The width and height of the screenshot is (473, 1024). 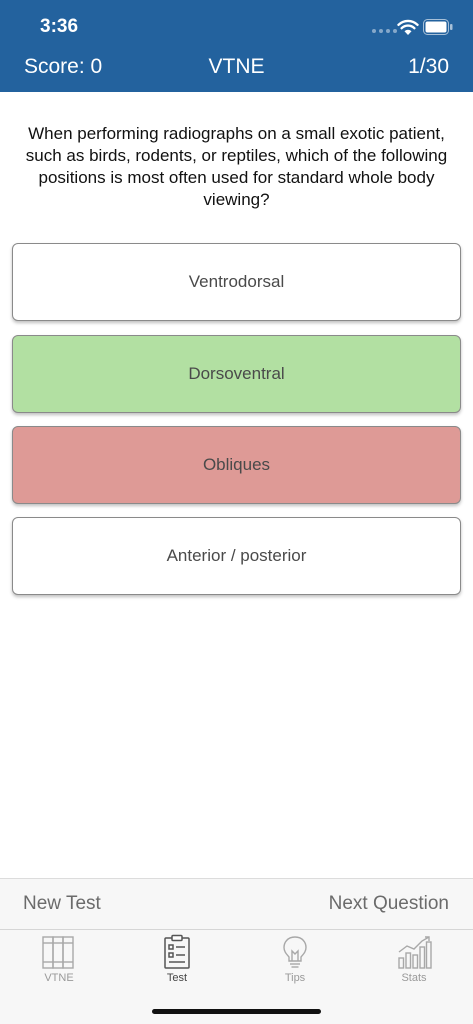 I want to click on answer-option-2-correct: Dorsoventral, so click(x=236, y=374).